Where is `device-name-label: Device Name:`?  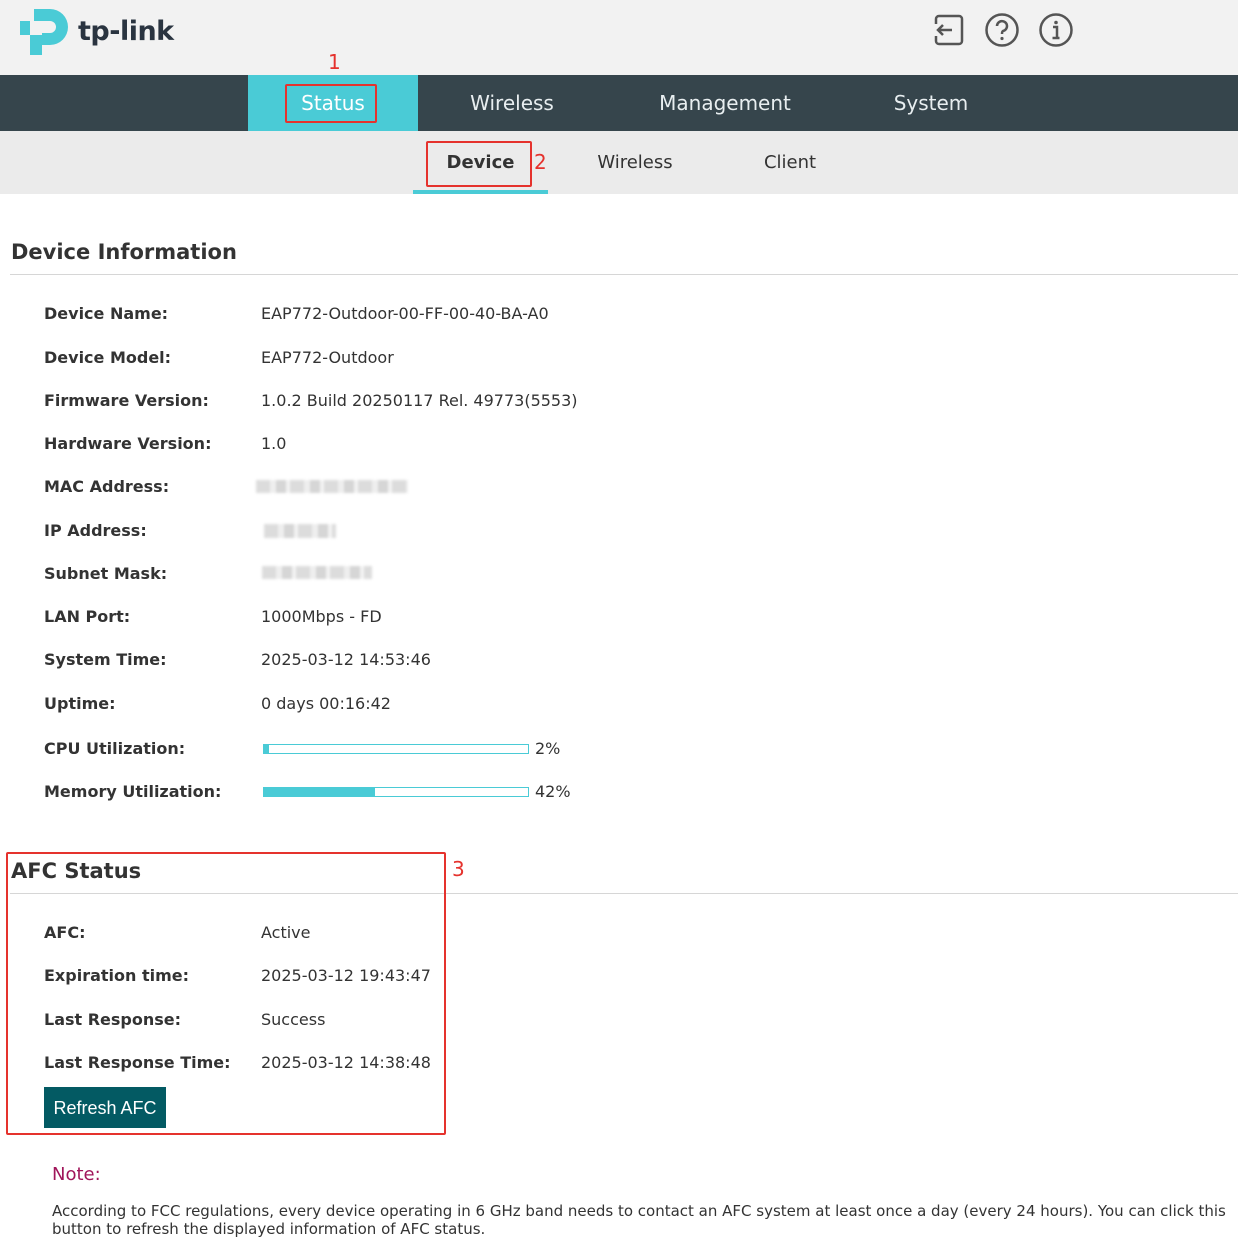 device-name-label: Device Name: is located at coordinates (106, 313).